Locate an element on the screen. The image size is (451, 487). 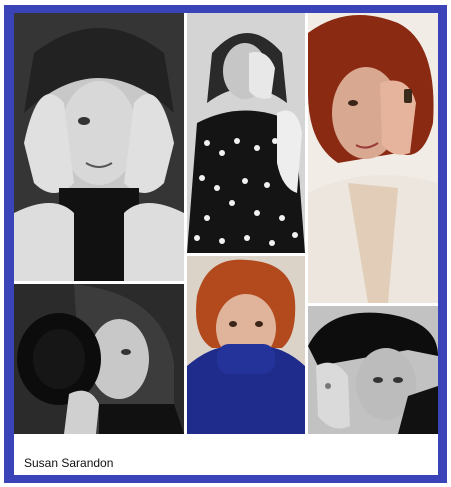
collage-caption: Susan Sarandon is located at coordinates (69, 463).